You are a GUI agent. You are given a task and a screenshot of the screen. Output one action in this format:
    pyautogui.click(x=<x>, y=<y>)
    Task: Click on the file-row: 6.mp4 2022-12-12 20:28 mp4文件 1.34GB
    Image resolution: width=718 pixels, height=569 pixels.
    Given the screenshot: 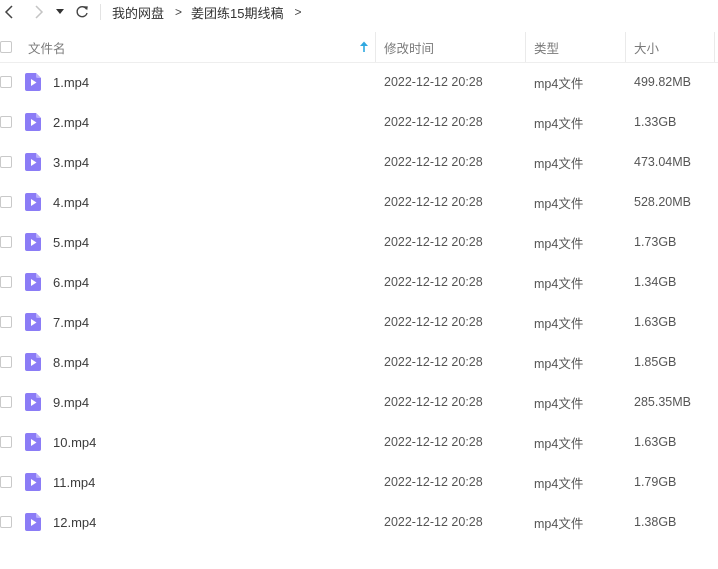 What is the action you would take?
    pyautogui.click(x=359, y=282)
    